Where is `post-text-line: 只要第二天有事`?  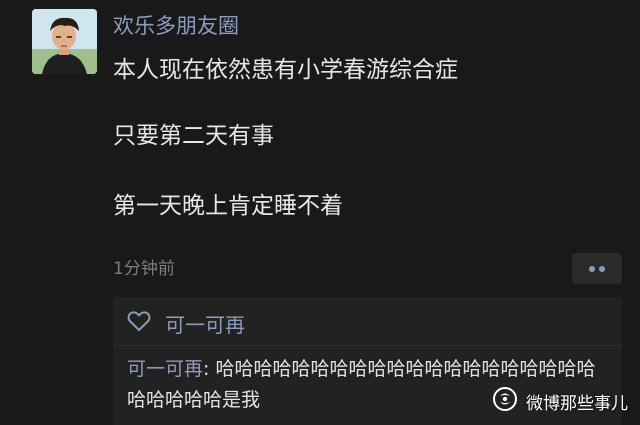
post-text-line: 只要第二天有事 is located at coordinates (193, 136).